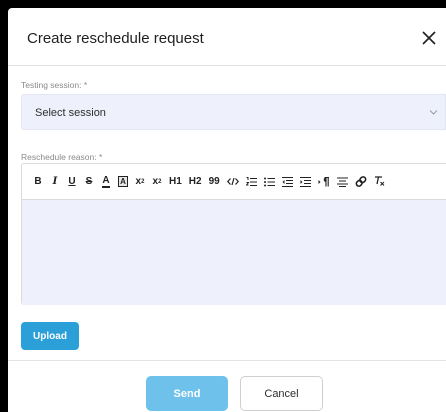  Describe the element at coordinates (143, 181) in the screenshot. I see `subscript-mark: 2` at that location.